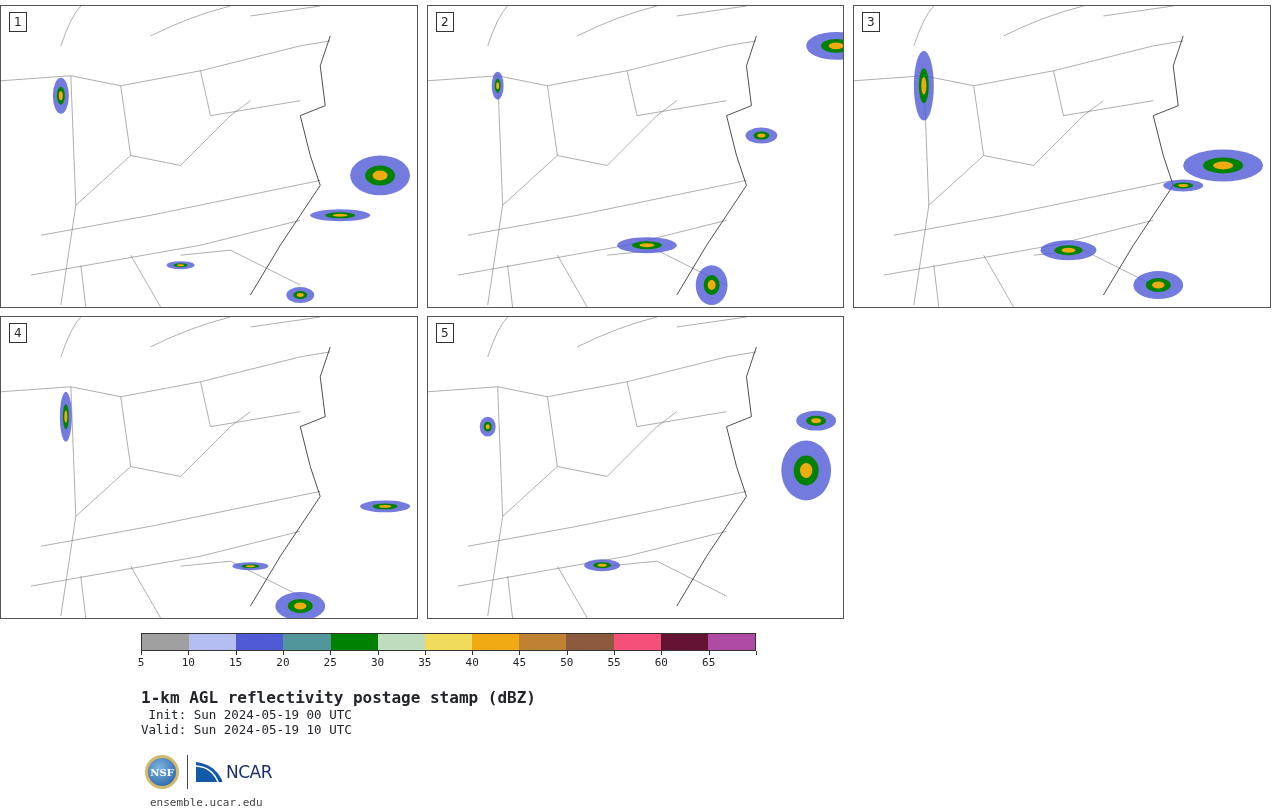 The height and width of the screenshot is (809, 1280). I want to click on colorbar-tick-label: 20, so click(283, 662).